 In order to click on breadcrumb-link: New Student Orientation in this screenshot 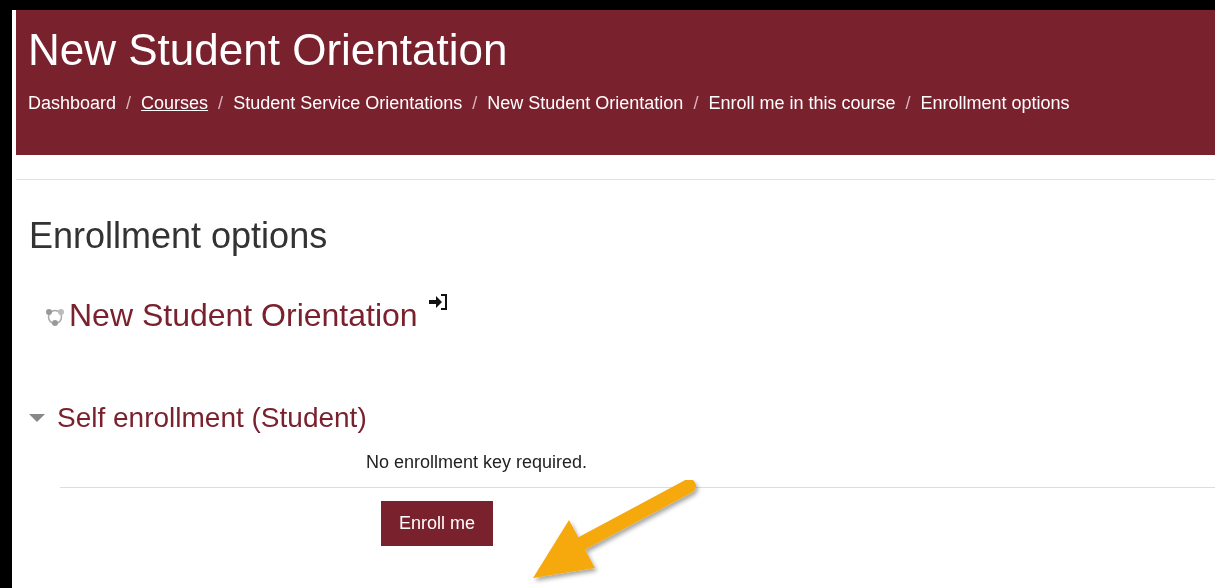, I will do `click(585, 103)`.